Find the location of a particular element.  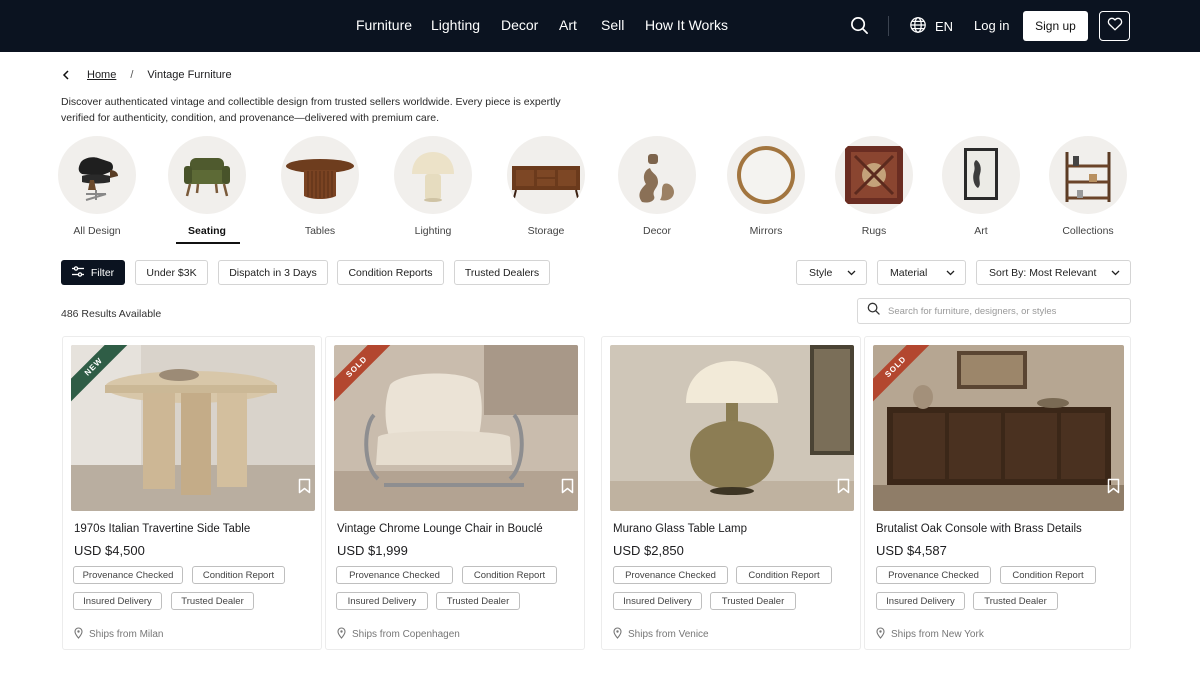

ribbon-badge: SOLD is located at coordinates (905, 377).